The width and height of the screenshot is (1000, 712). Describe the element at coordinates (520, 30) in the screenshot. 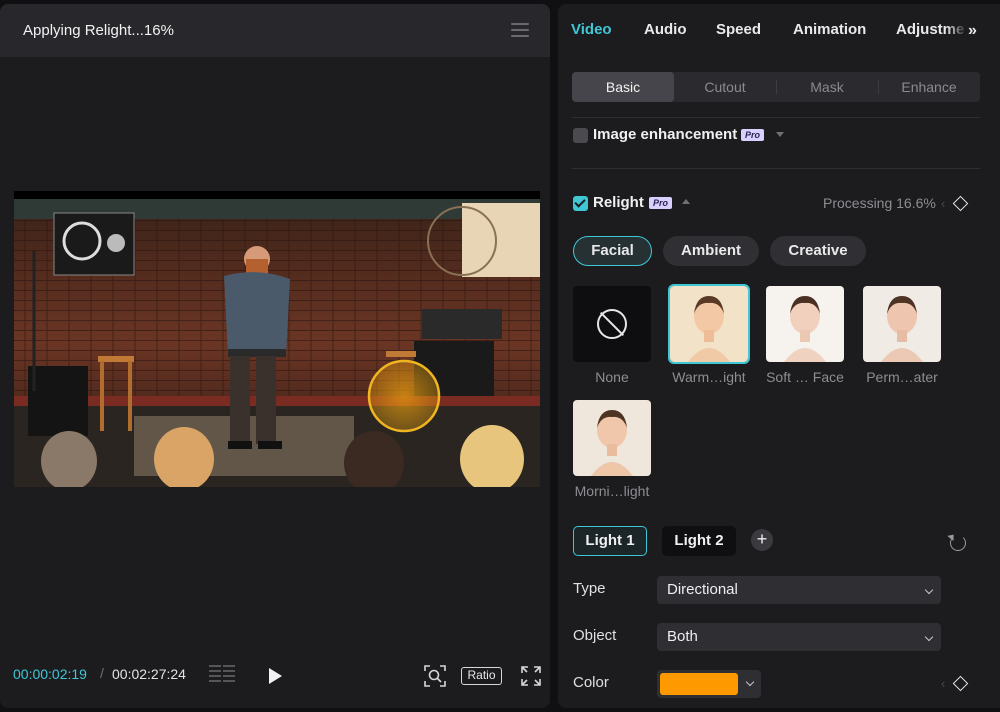

I see `menu-icon` at that location.